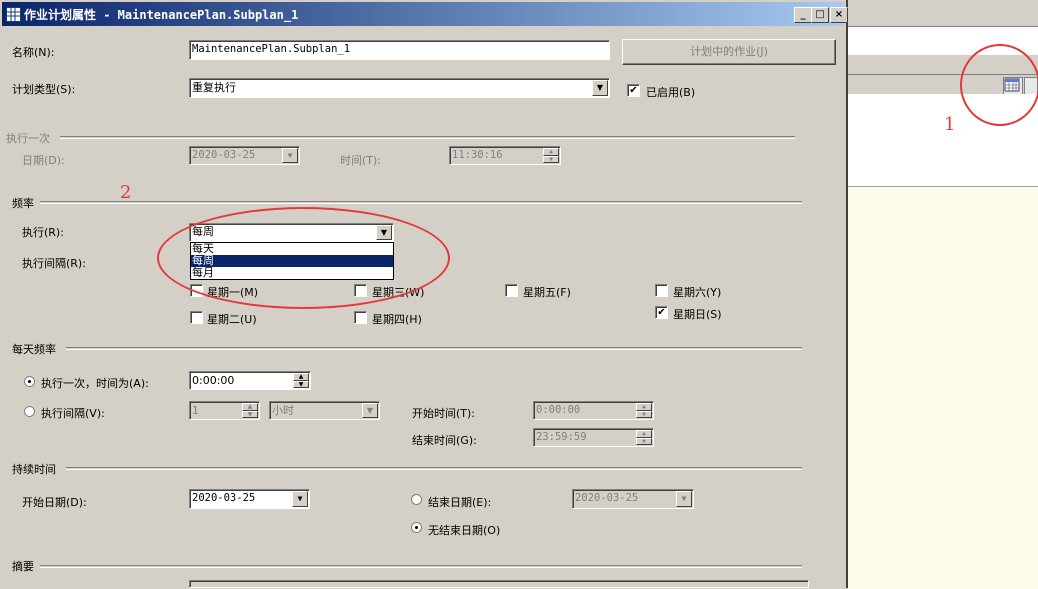 This screenshot has width=1038, height=589. I want to click on start-date-picker: 2020-03-25 ▼, so click(249, 499).